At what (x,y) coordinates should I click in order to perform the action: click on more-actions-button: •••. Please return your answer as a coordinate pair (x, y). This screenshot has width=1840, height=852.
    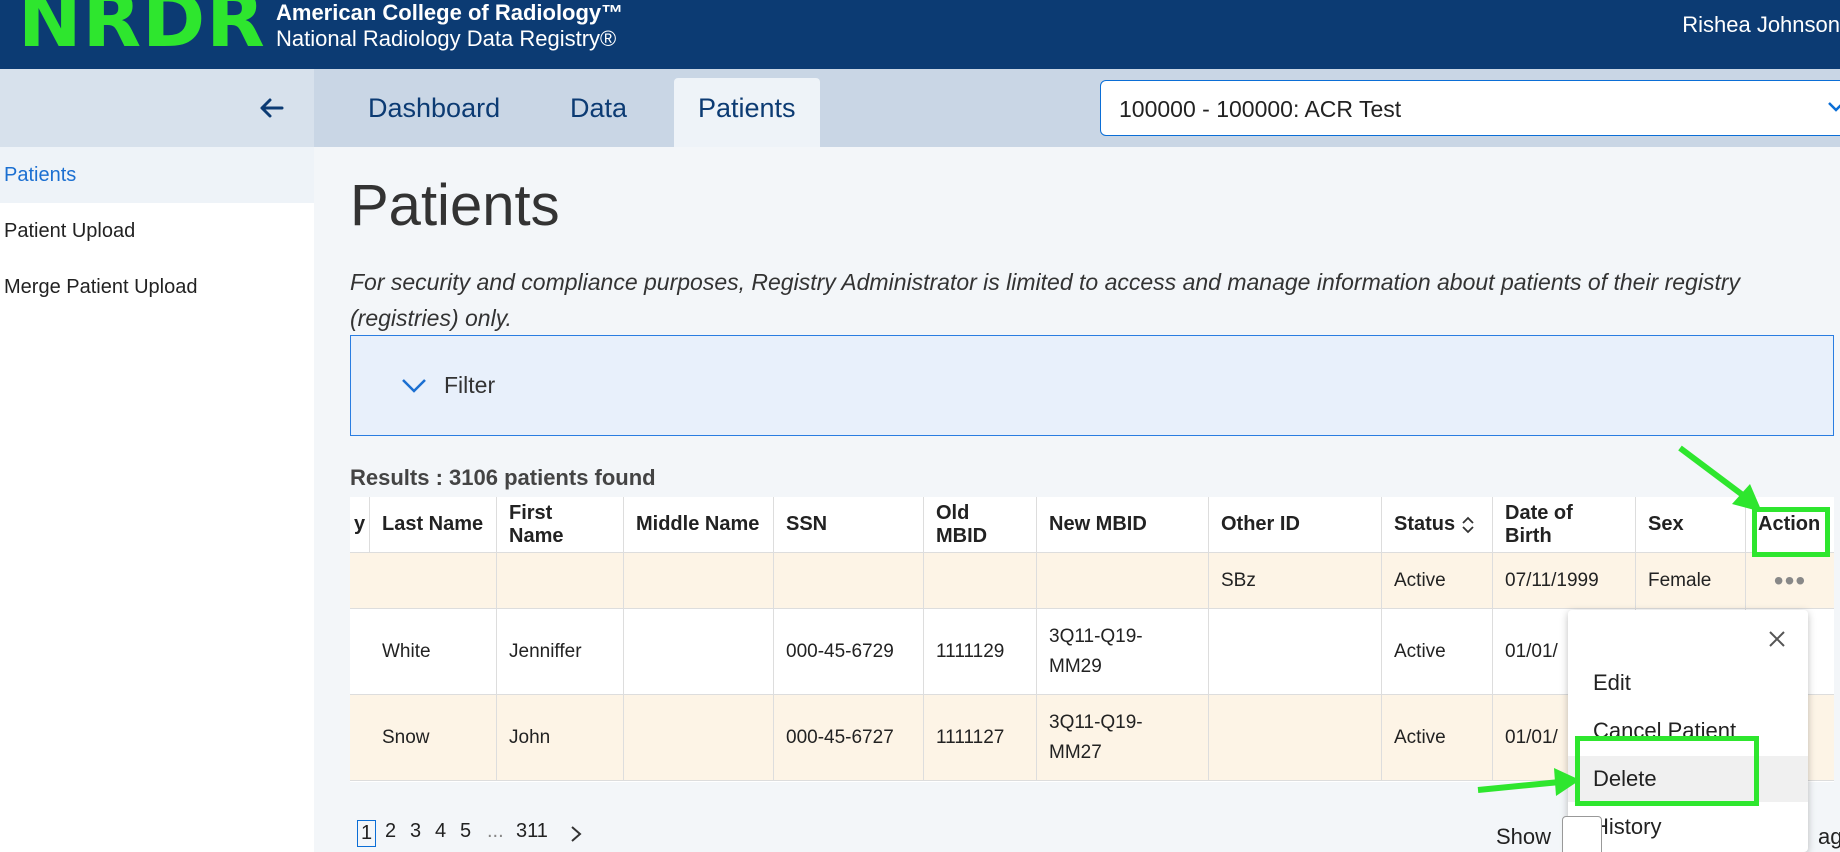
    Looking at the image, I should click on (1790, 581).